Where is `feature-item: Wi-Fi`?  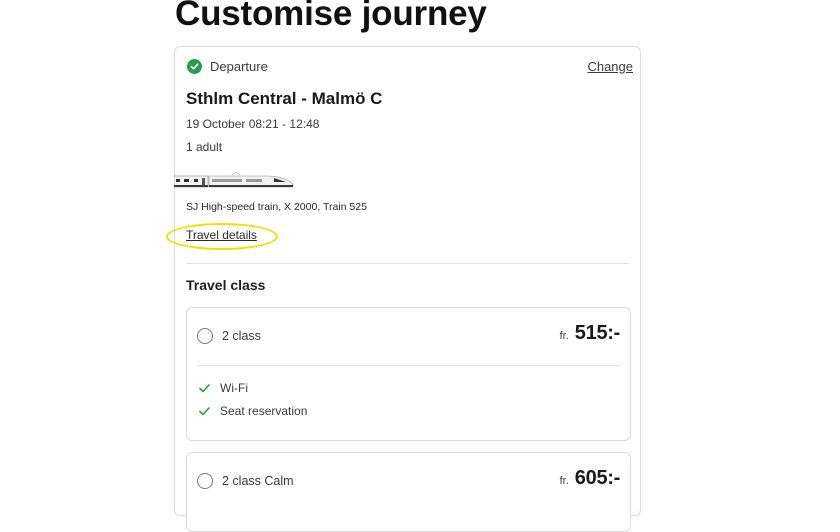
feature-item: Wi-Fi is located at coordinates (223, 388).